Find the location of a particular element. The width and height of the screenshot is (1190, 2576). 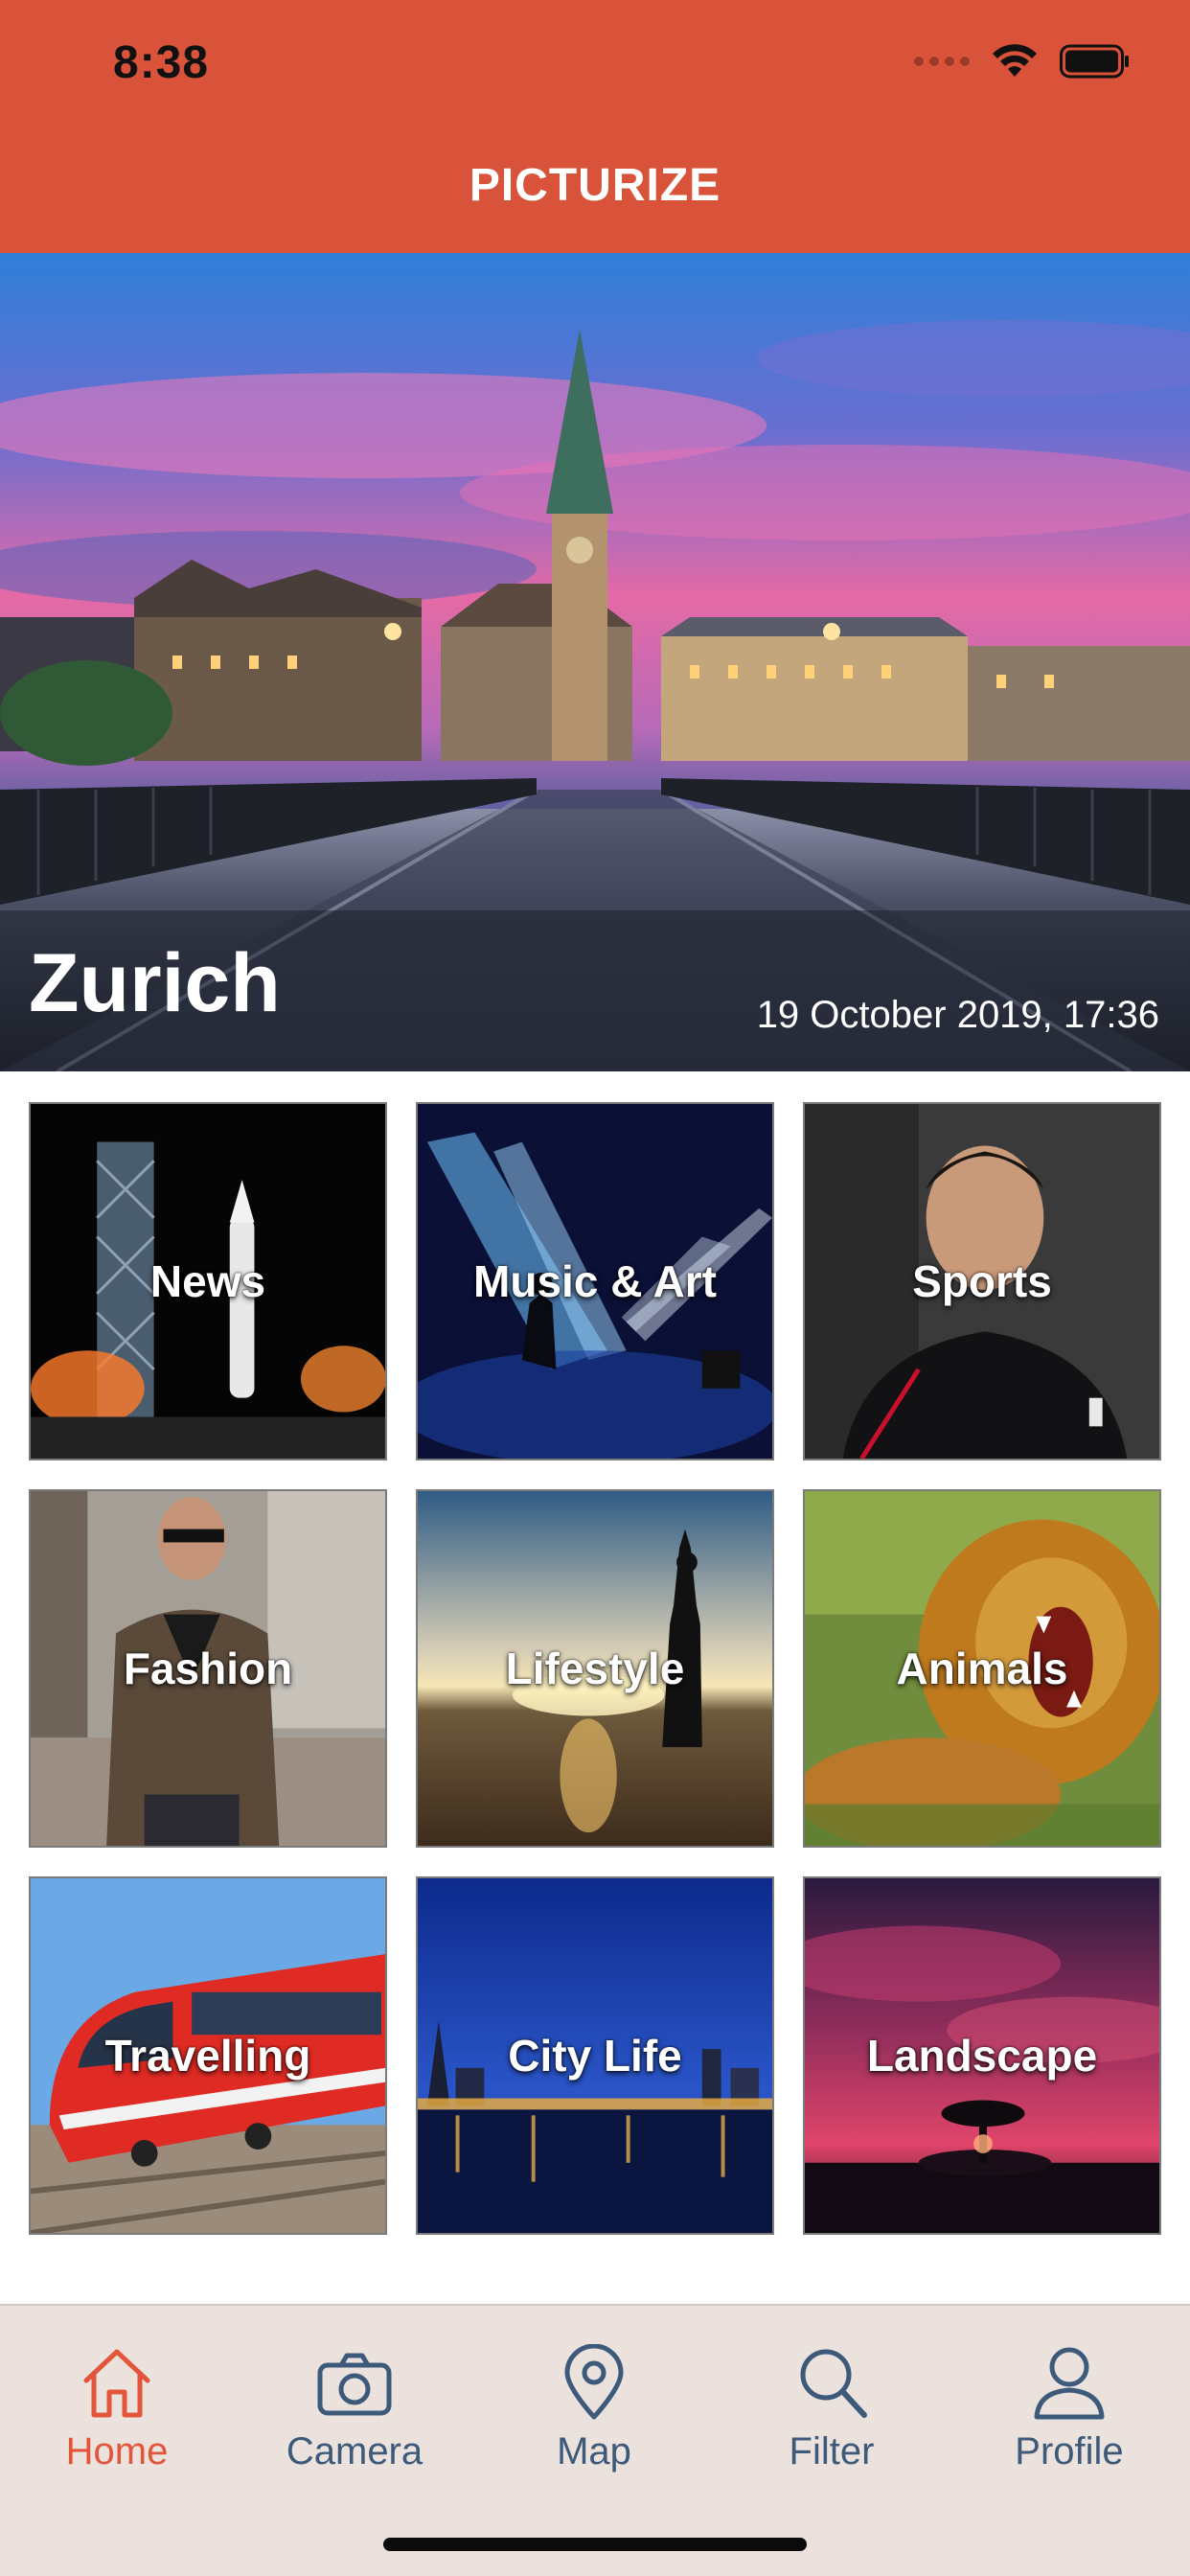

tab-home: Home is located at coordinates (117, 2416).